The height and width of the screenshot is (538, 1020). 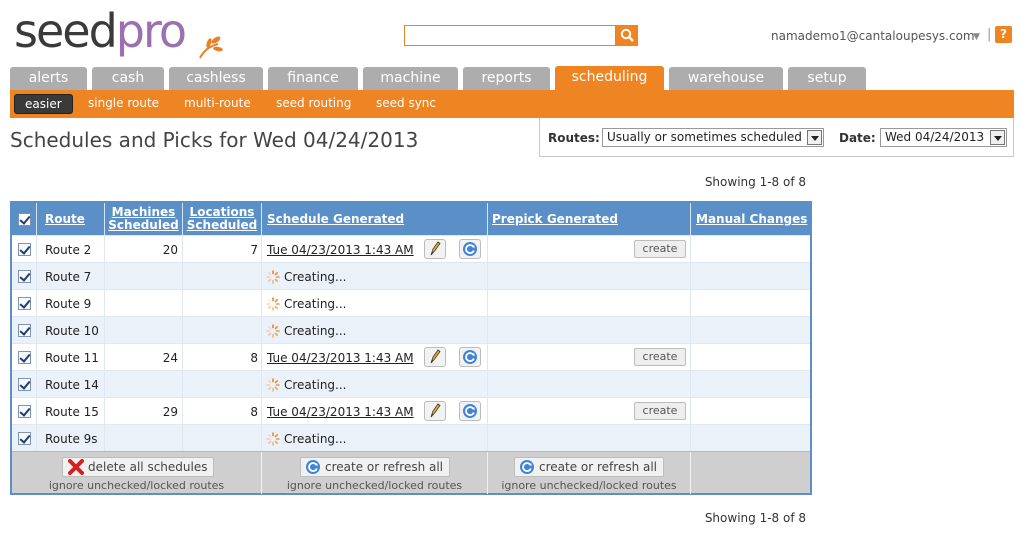 I want to click on col-schedule-generated: Schedule Generated, so click(x=375, y=219).